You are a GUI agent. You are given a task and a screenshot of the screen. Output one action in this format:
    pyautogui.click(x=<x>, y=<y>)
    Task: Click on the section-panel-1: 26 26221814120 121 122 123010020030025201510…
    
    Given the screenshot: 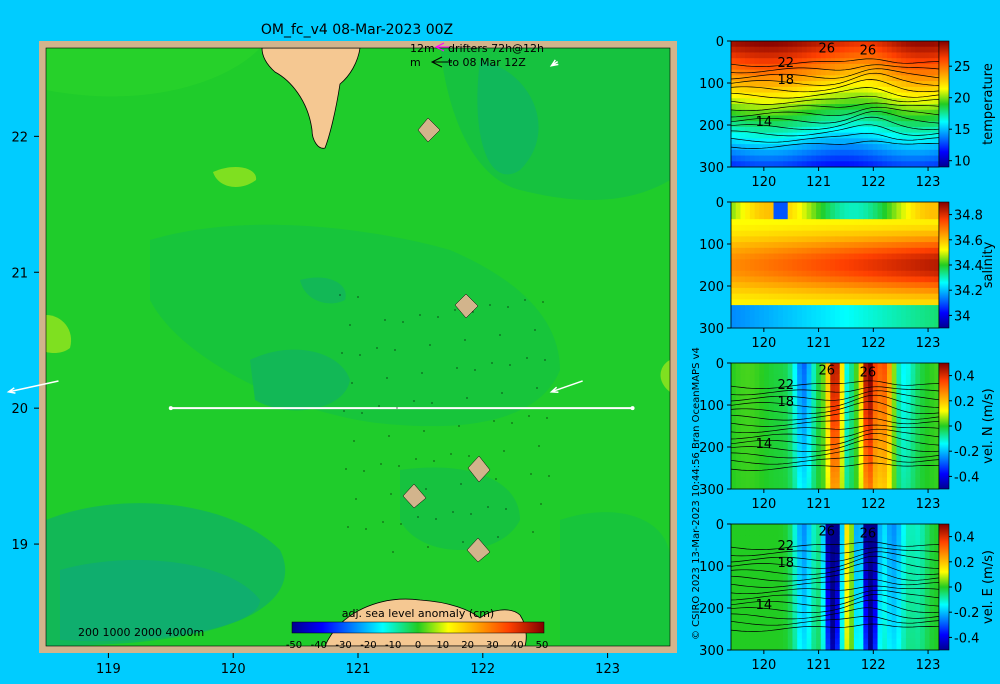 What is the action you would take?
    pyautogui.click(x=847, y=112)
    